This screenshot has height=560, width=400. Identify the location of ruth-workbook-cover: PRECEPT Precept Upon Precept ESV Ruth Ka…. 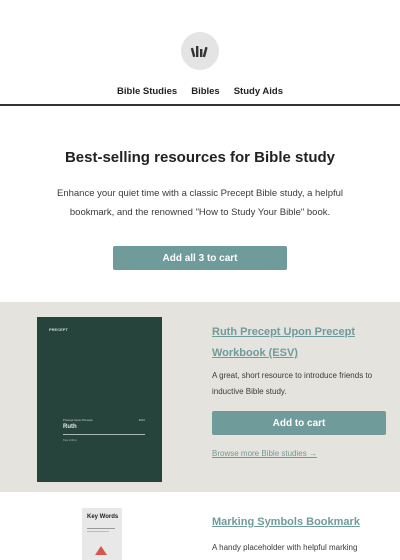
(99, 399).